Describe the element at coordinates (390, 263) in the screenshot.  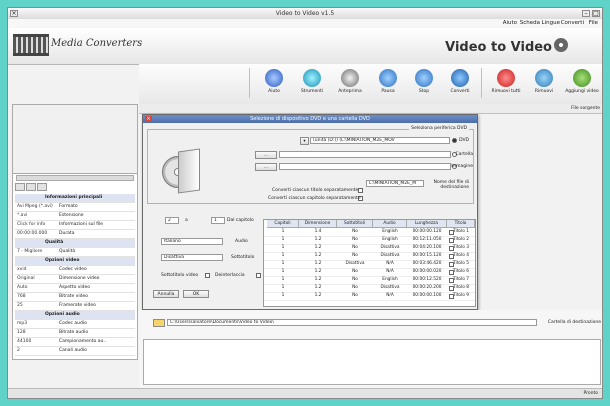
I see `table-cell: N/A` at that location.